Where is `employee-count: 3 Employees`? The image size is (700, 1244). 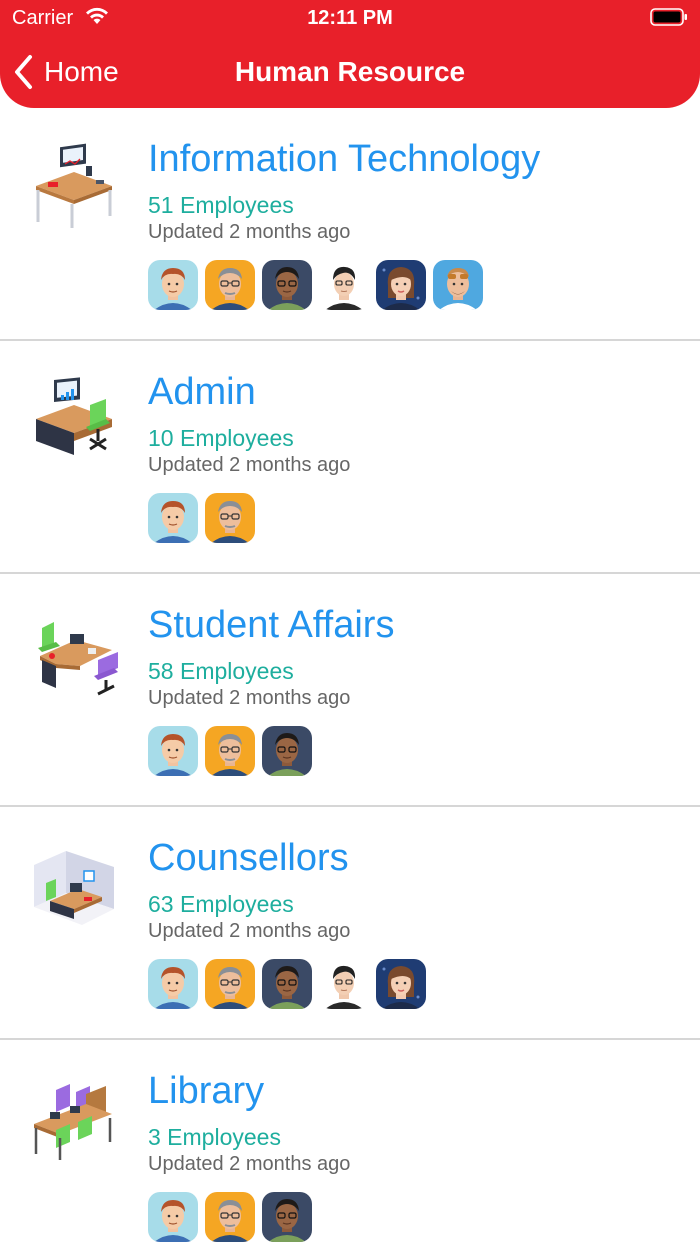 employee-count: 3 Employees is located at coordinates (214, 1137).